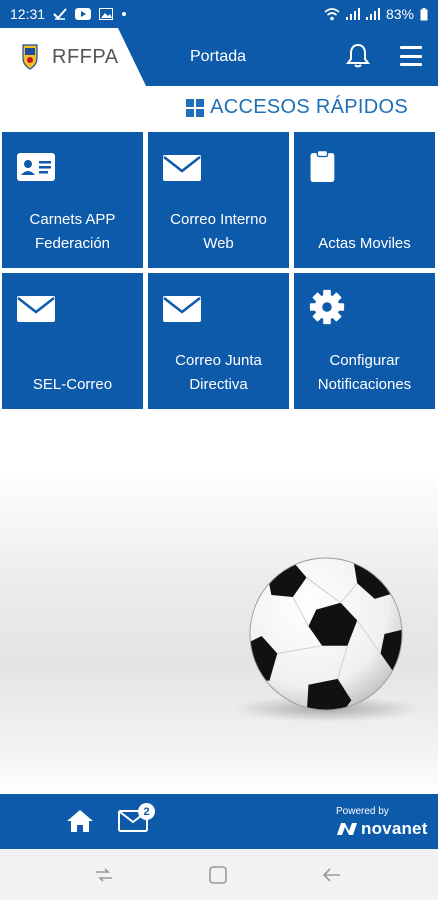  Describe the element at coordinates (219, 821) in the screenshot. I see `bottom-nav: 2 Powered by novanet` at that location.